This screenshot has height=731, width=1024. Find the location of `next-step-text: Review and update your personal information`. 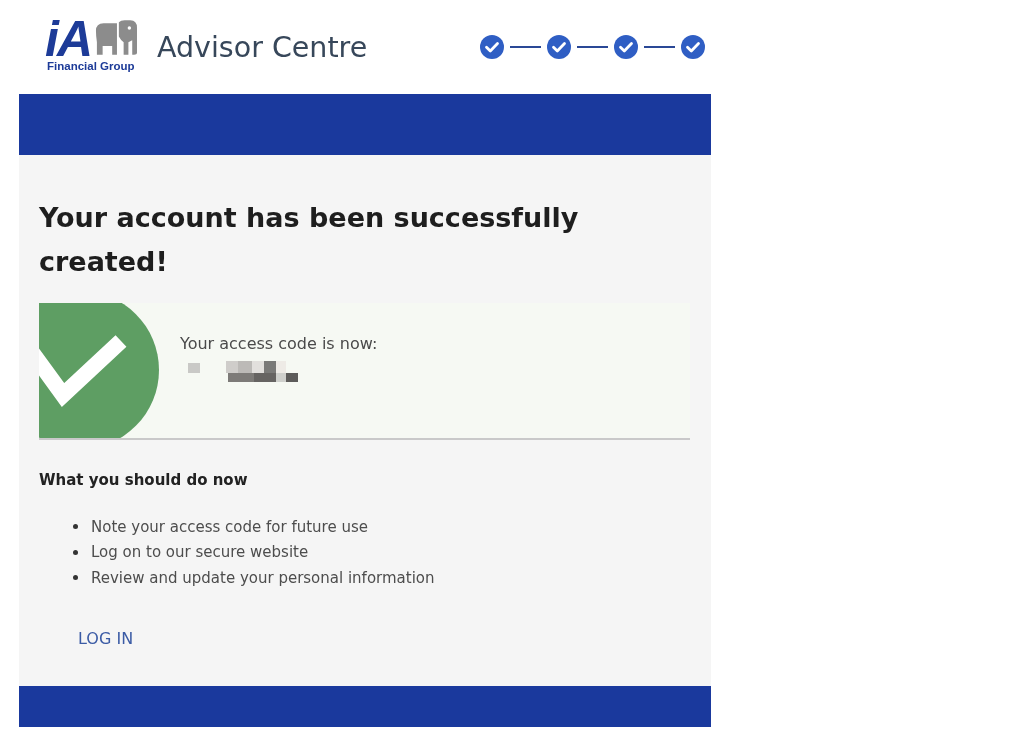

next-step-text: Review and update your personal information is located at coordinates (263, 578).